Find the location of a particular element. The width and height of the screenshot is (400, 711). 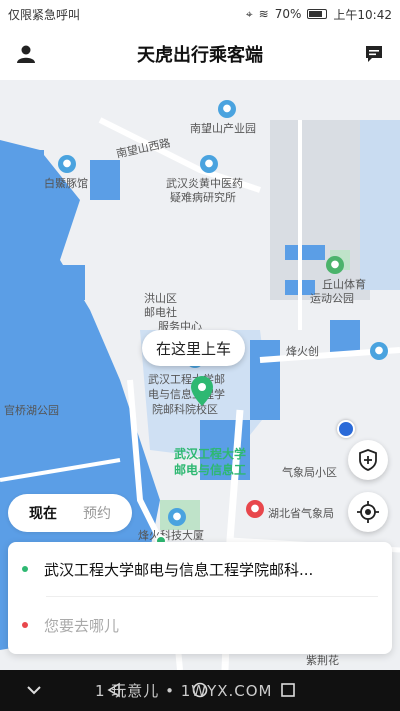

system-nav-bar: 1 玩意儿 • 1WYX.COM is located at coordinates (200, 690).